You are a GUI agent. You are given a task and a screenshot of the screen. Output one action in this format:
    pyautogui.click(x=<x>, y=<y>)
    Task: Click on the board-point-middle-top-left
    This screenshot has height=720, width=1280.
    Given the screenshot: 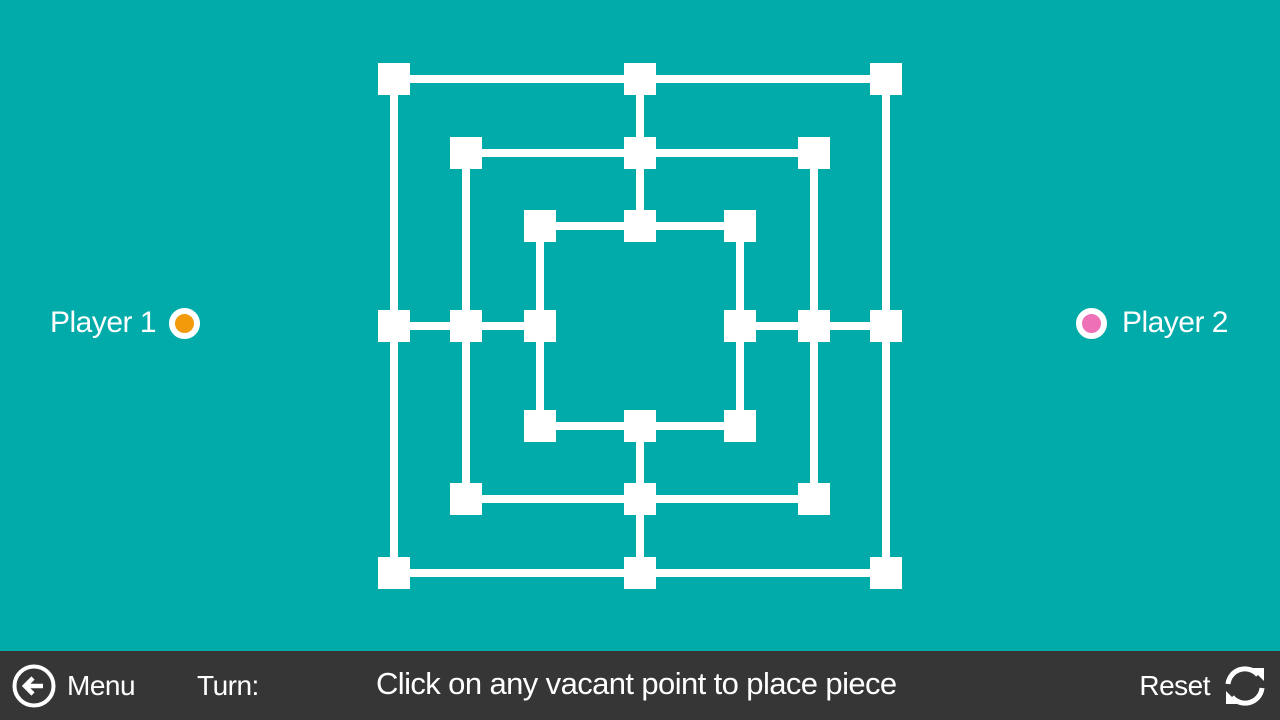 What is the action you would take?
    pyautogui.click(x=466, y=153)
    